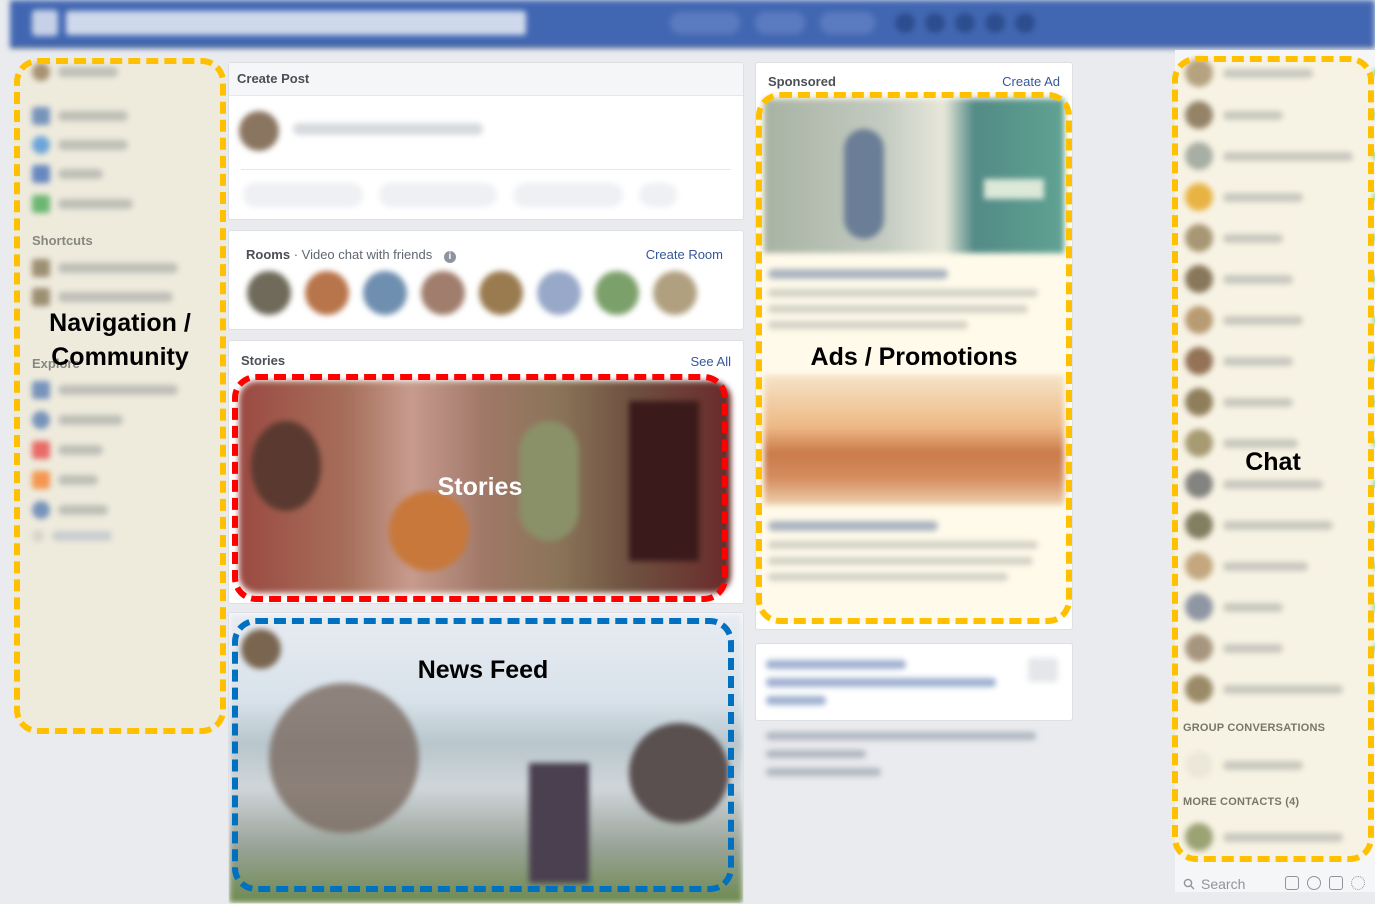  I want to click on chat-search: Search, so click(1214, 884).